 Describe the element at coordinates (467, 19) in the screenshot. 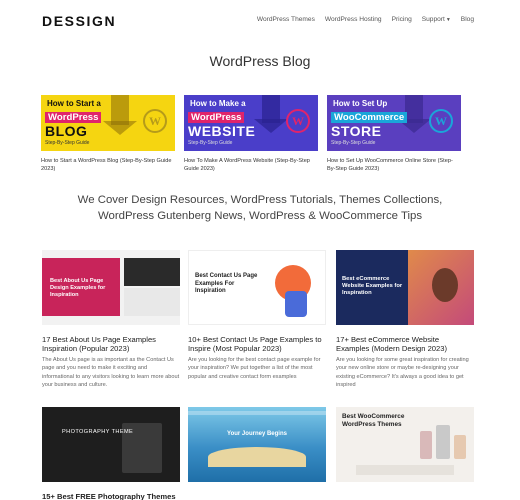

I see `nav-blog: Blog` at that location.